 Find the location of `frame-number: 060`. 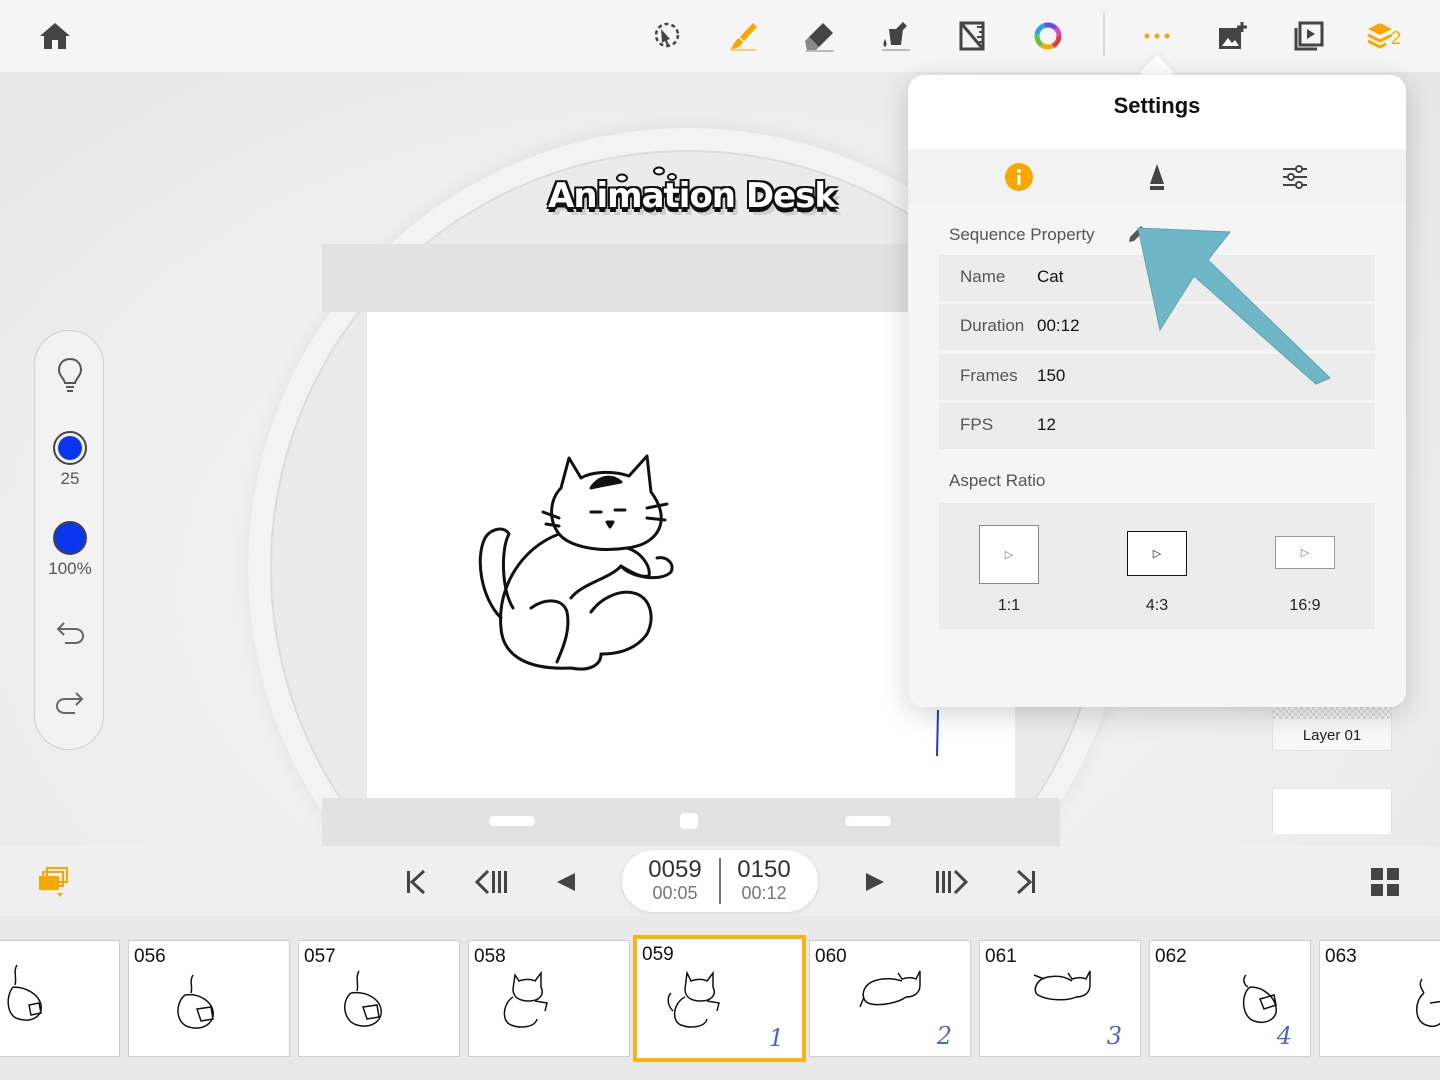

frame-number: 060 is located at coordinates (831, 956).